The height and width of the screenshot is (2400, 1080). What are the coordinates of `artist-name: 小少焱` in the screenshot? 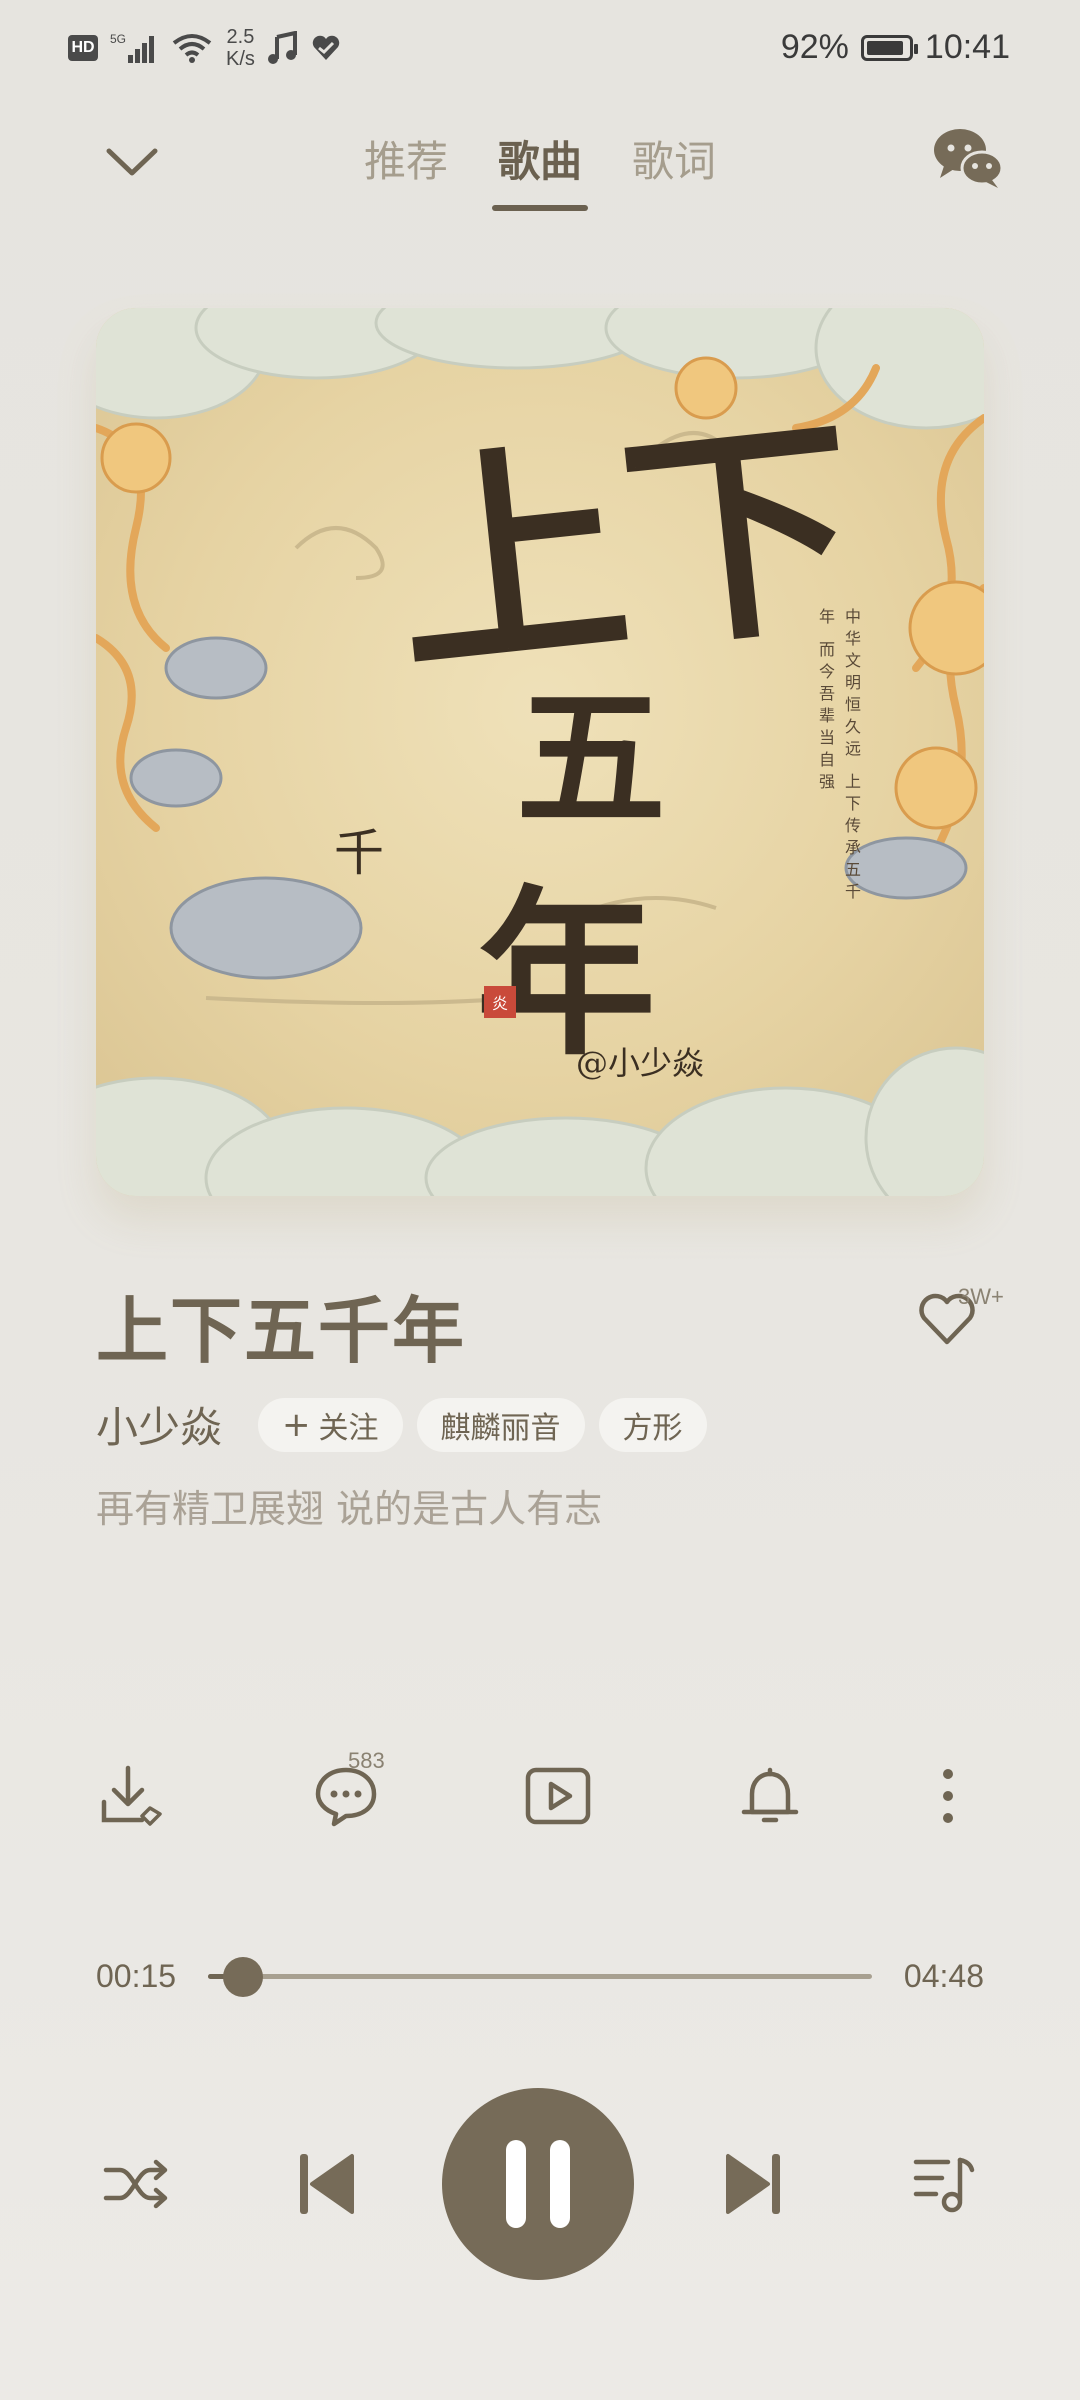 It's located at (159, 1424).